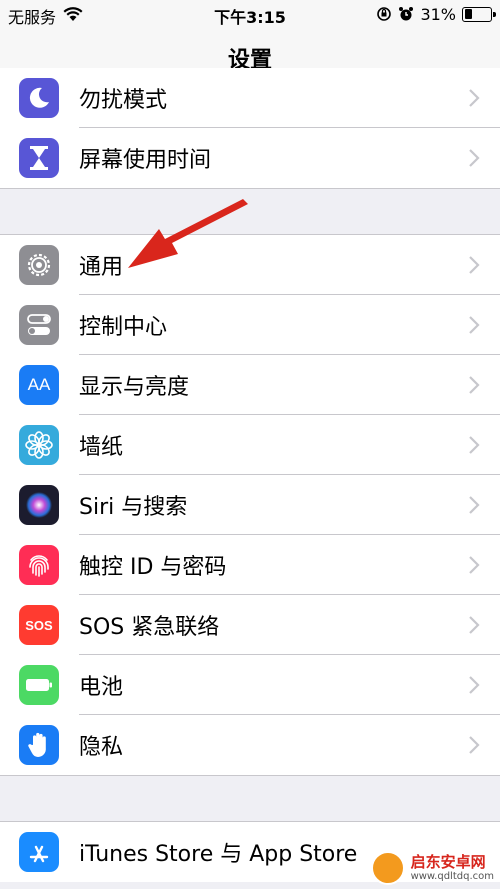 The width and height of the screenshot is (500, 889). Describe the element at coordinates (448, 862) in the screenshot. I see `watermark-name: 启东安卓网` at that location.